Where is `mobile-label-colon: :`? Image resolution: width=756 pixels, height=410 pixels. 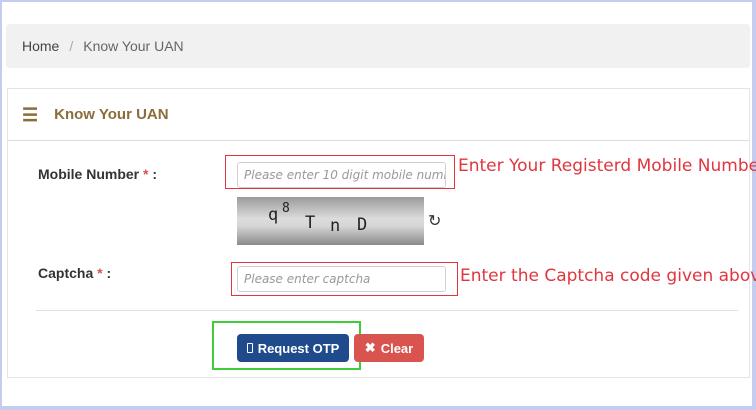
mobile-label-colon: : is located at coordinates (155, 174).